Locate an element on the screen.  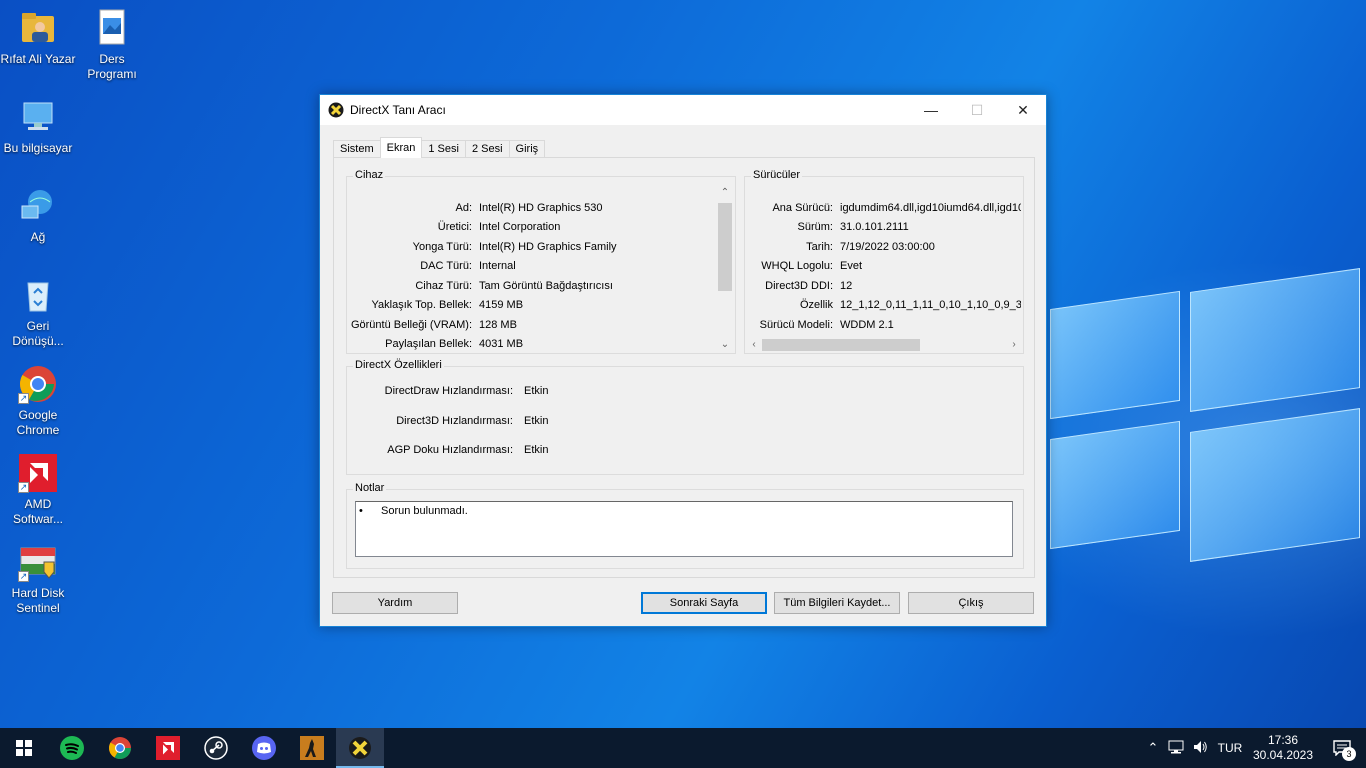
taskbar-amd is located at coordinates (168, 748).